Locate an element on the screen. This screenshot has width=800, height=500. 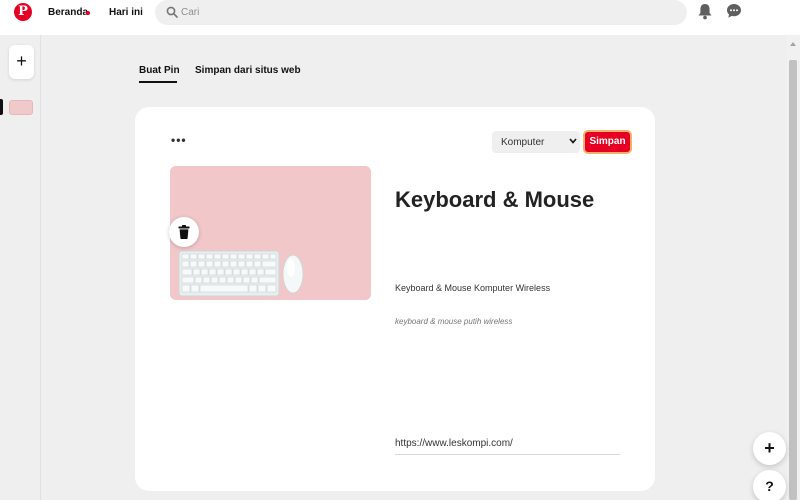
board-select-dropdown: Komputer is located at coordinates (536, 142).